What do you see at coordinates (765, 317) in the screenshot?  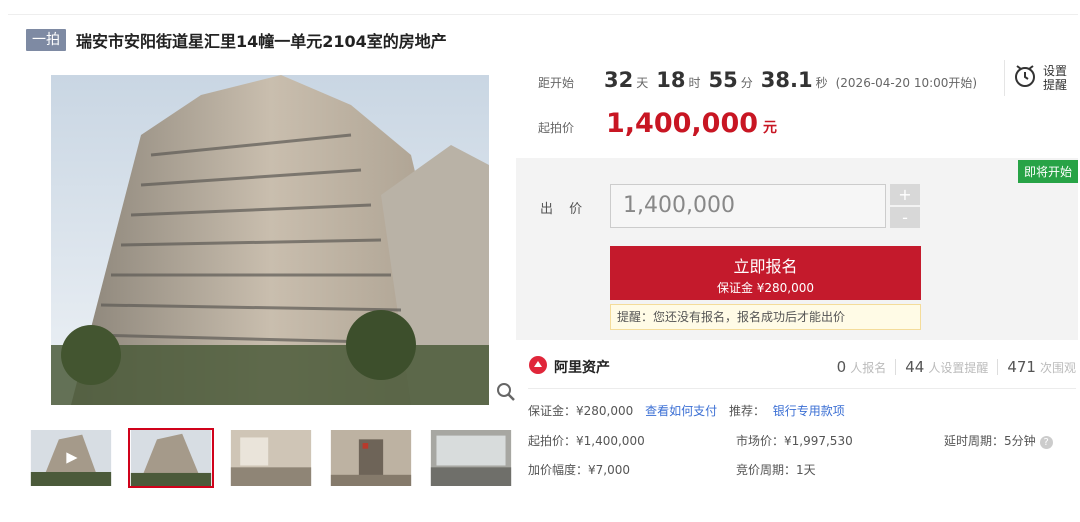 I see `signup-tip: 提醒：您还没有报名，报名成功后才能出价` at bounding box center [765, 317].